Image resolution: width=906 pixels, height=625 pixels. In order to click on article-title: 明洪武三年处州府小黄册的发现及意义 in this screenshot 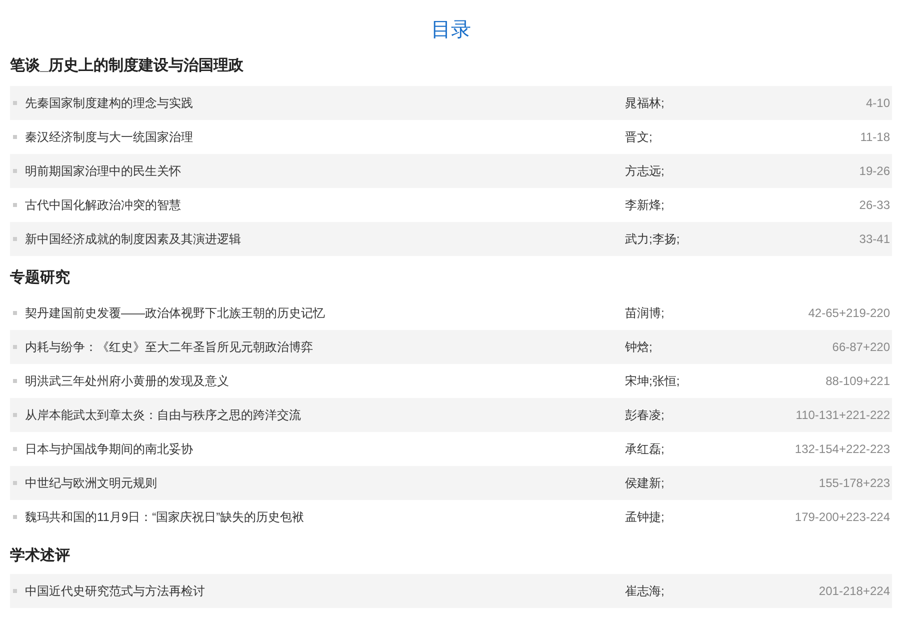, I will do `click(325, 381)`.